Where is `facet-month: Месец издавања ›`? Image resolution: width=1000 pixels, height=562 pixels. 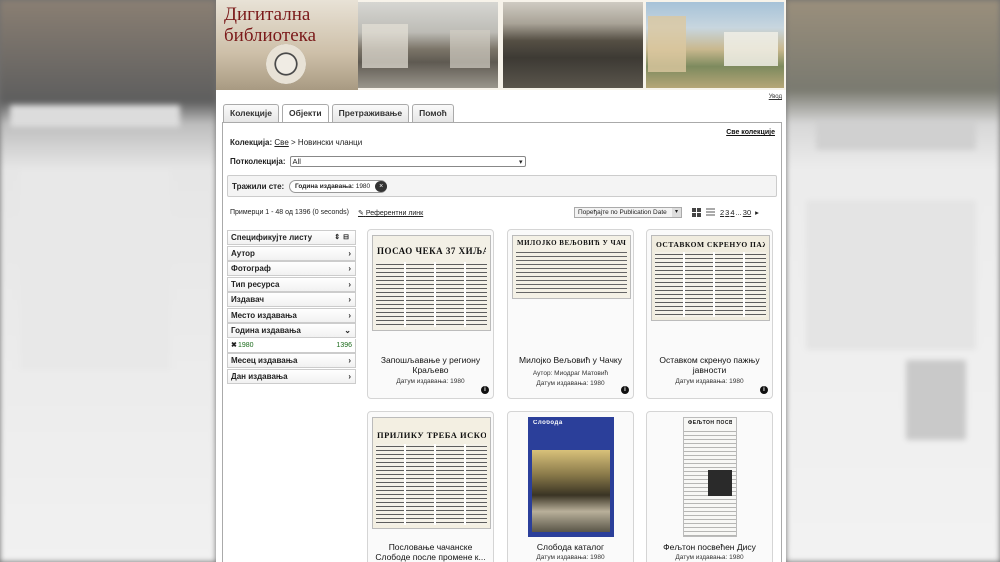 facet-month: Месец издавања › is located at coordinates (291, 360).